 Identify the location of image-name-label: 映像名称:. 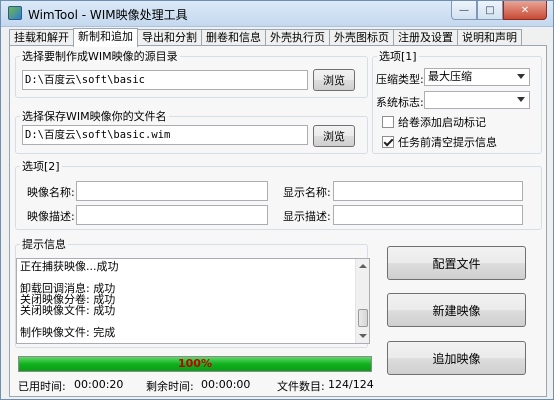
(51, 192).